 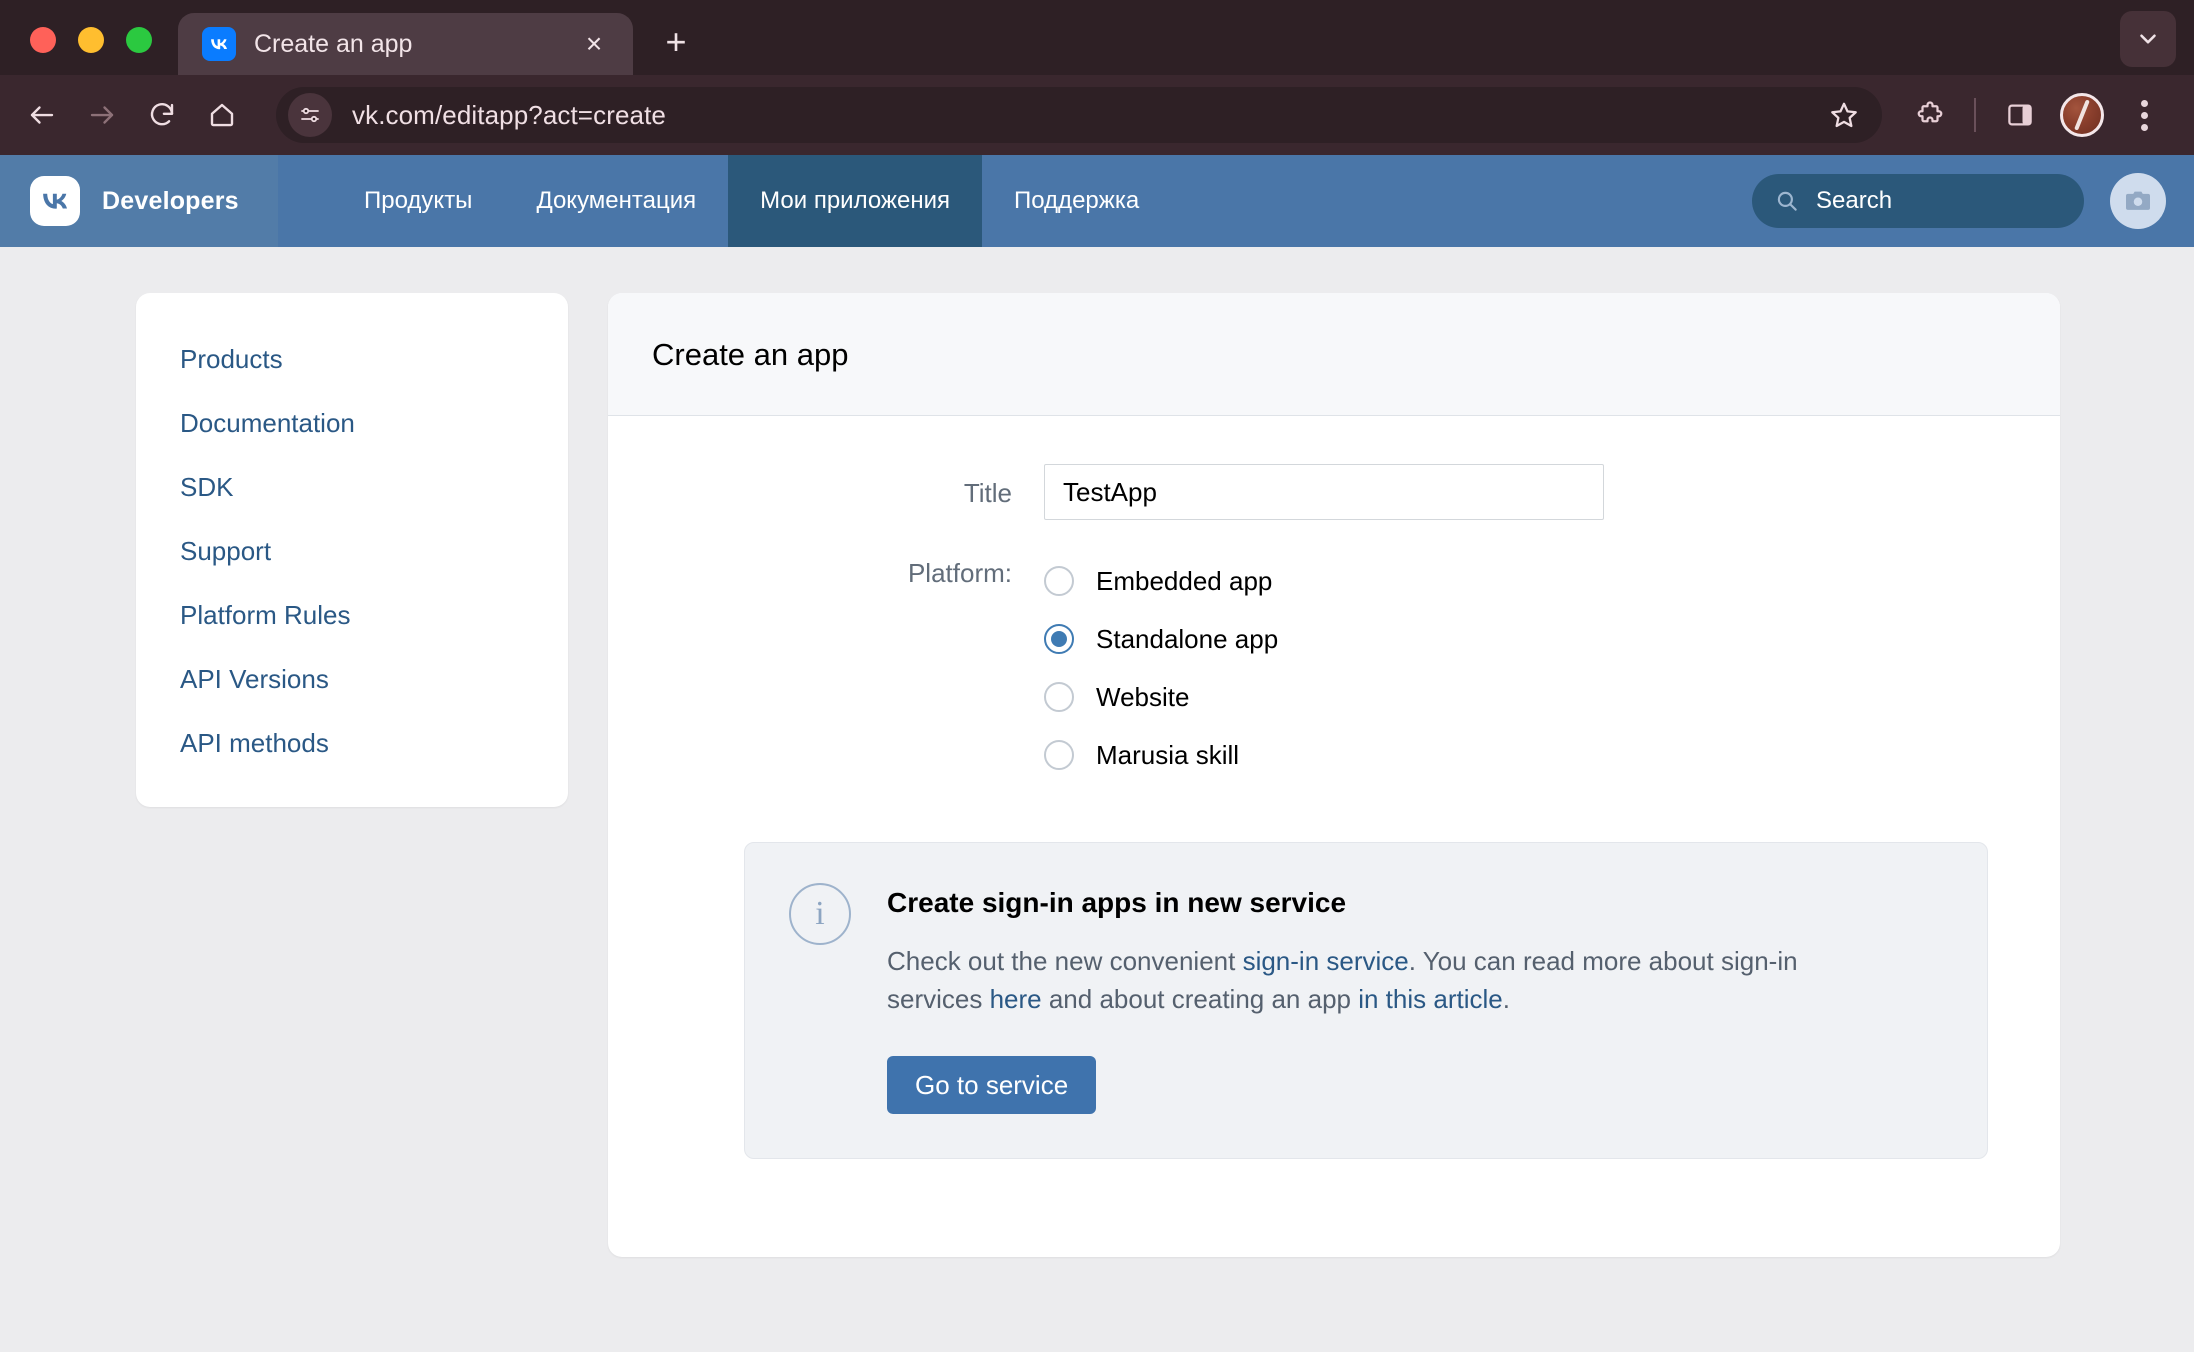 I want to click on sidebar-item-api-methods: API methods, so click(x=352, y=743).